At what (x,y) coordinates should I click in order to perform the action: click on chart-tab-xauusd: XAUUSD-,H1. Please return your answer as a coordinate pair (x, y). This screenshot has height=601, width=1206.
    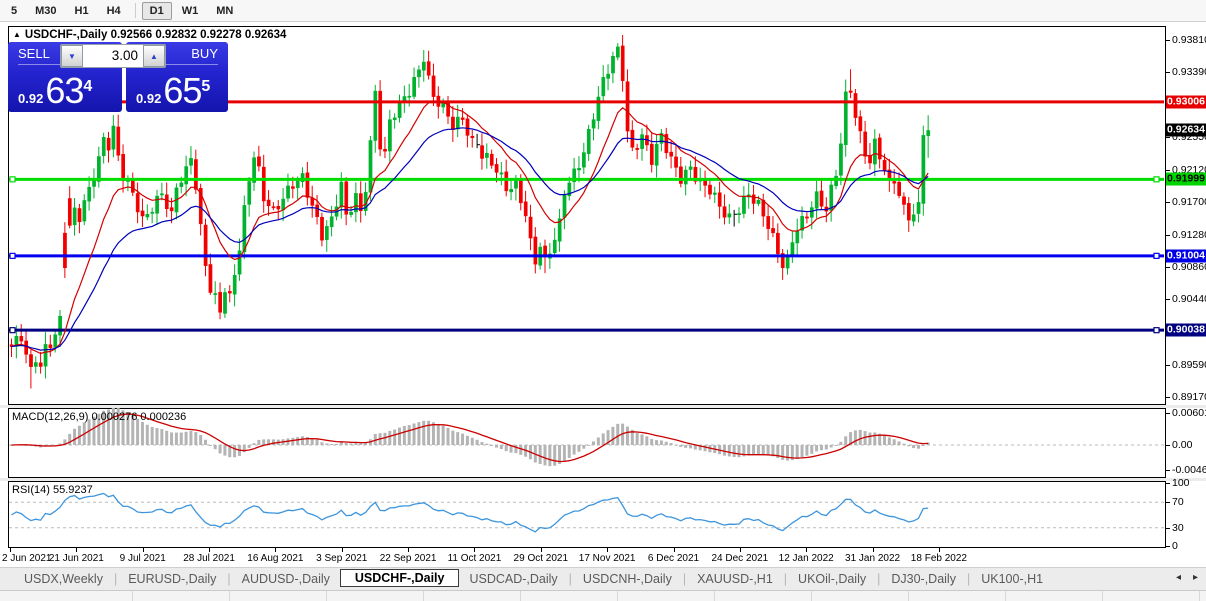
    Looking at the image, I should click on (735, 579).